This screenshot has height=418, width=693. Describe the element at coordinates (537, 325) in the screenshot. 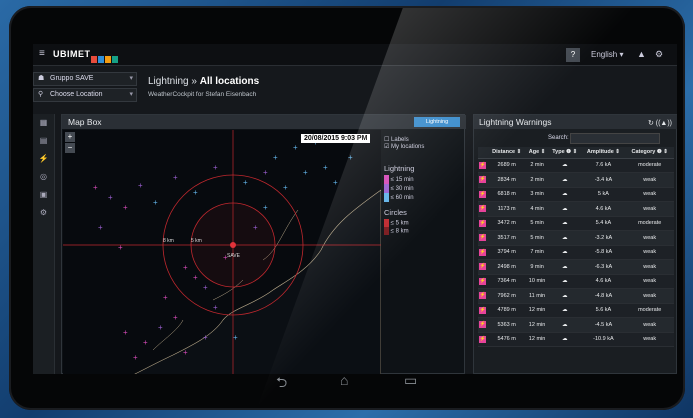

I see `age-cell: 12 min` at that location.